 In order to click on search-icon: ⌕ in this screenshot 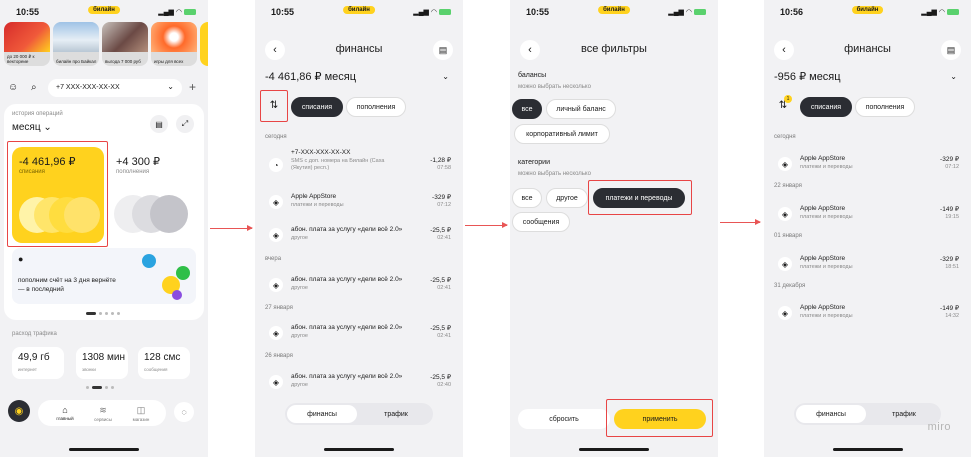, I will do `click(34, 87)`.